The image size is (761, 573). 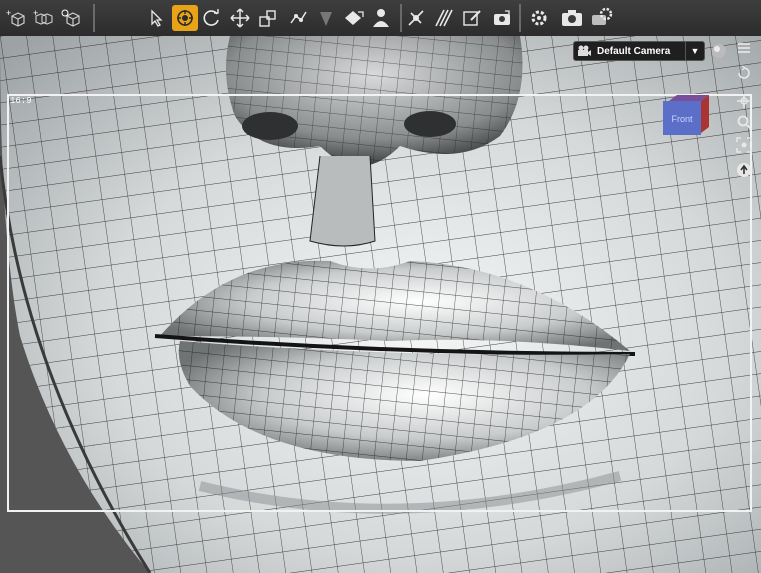 I want to click on orbit-icon, so click(x=744, y=73).